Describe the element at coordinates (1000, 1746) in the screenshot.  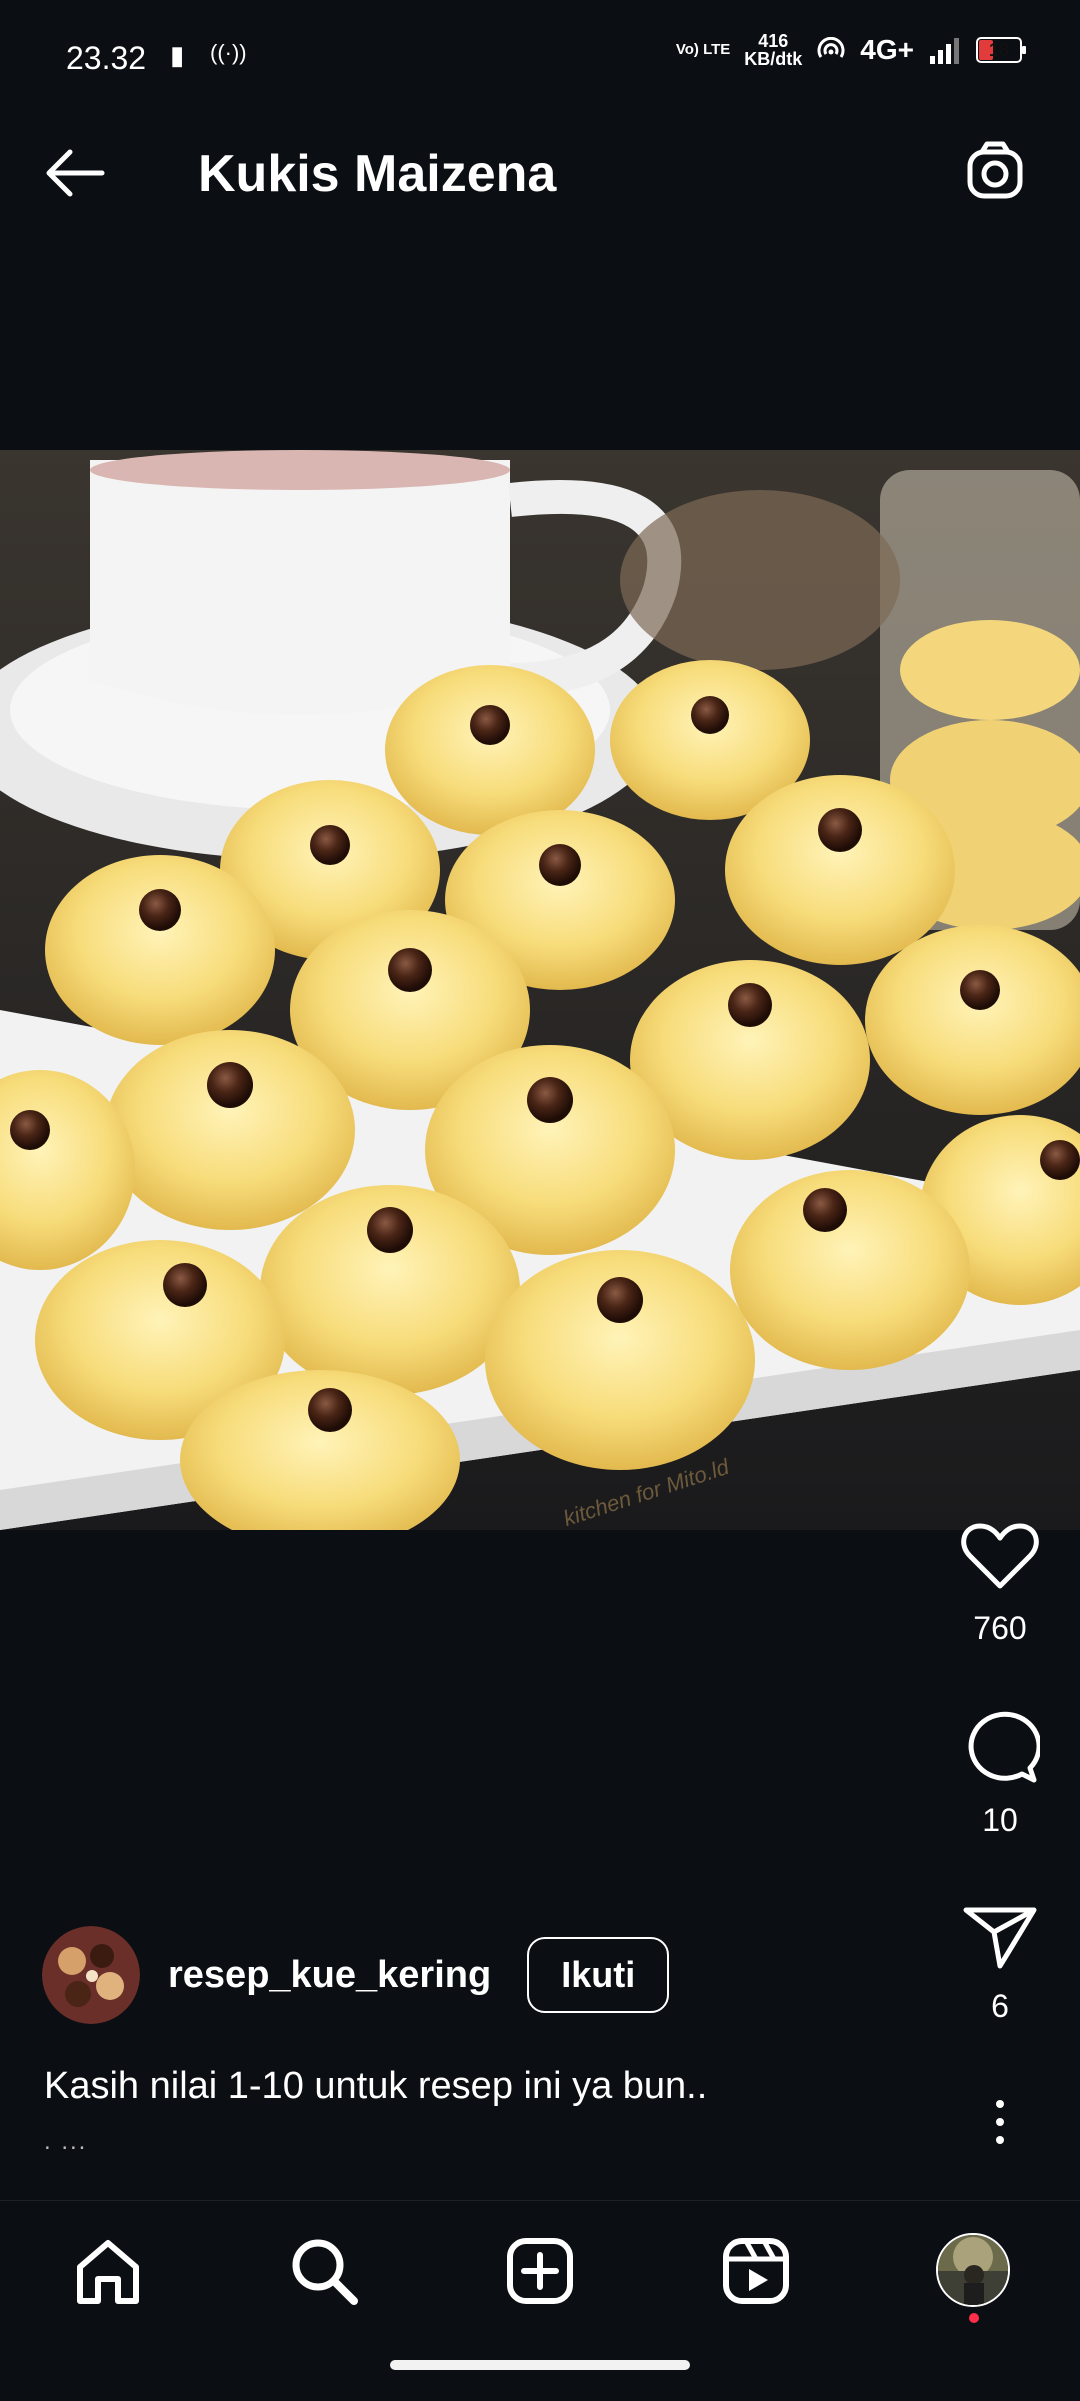
I see `comment-icon` at that location.